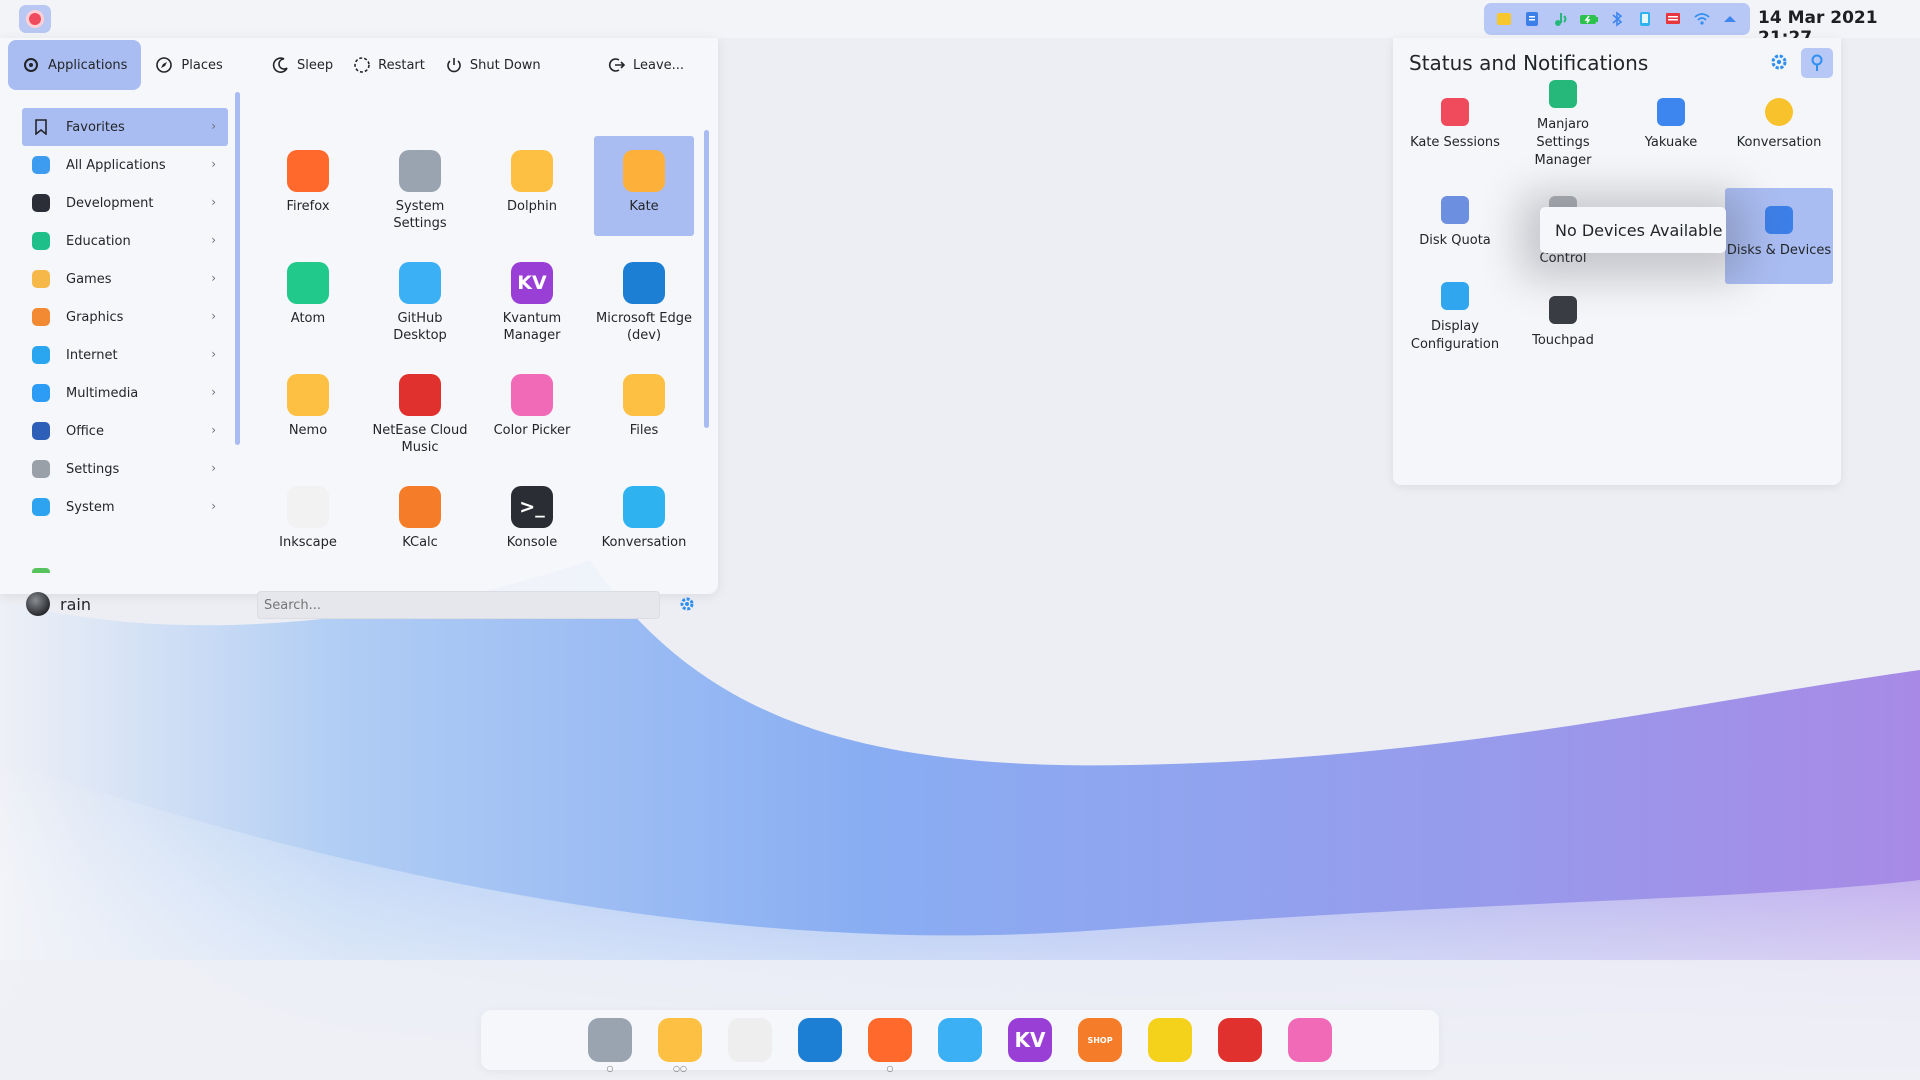 Image resolution: width=1920 pixels, height=1080 pixels. Describe the element at coordinates (750, 1040) in the screenshot. I see `inkscape-icon` at that location.